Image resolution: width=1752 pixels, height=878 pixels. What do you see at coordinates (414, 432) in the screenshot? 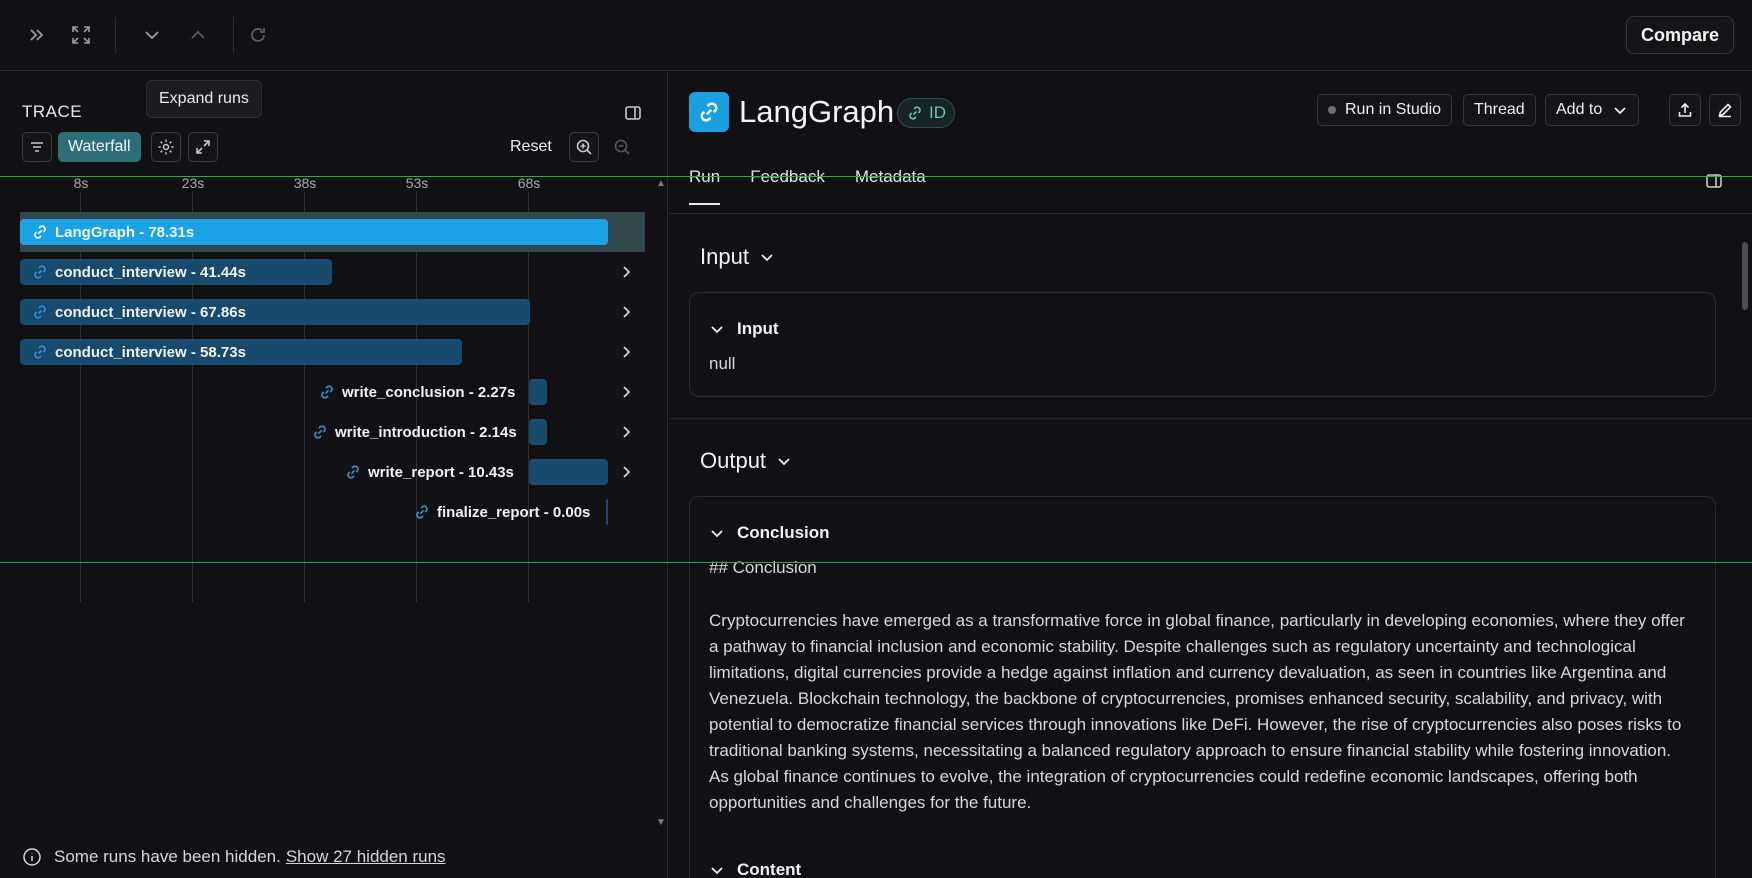
I see `run-label: write_introduction - 2.14s` at bounding box center [414, 432].